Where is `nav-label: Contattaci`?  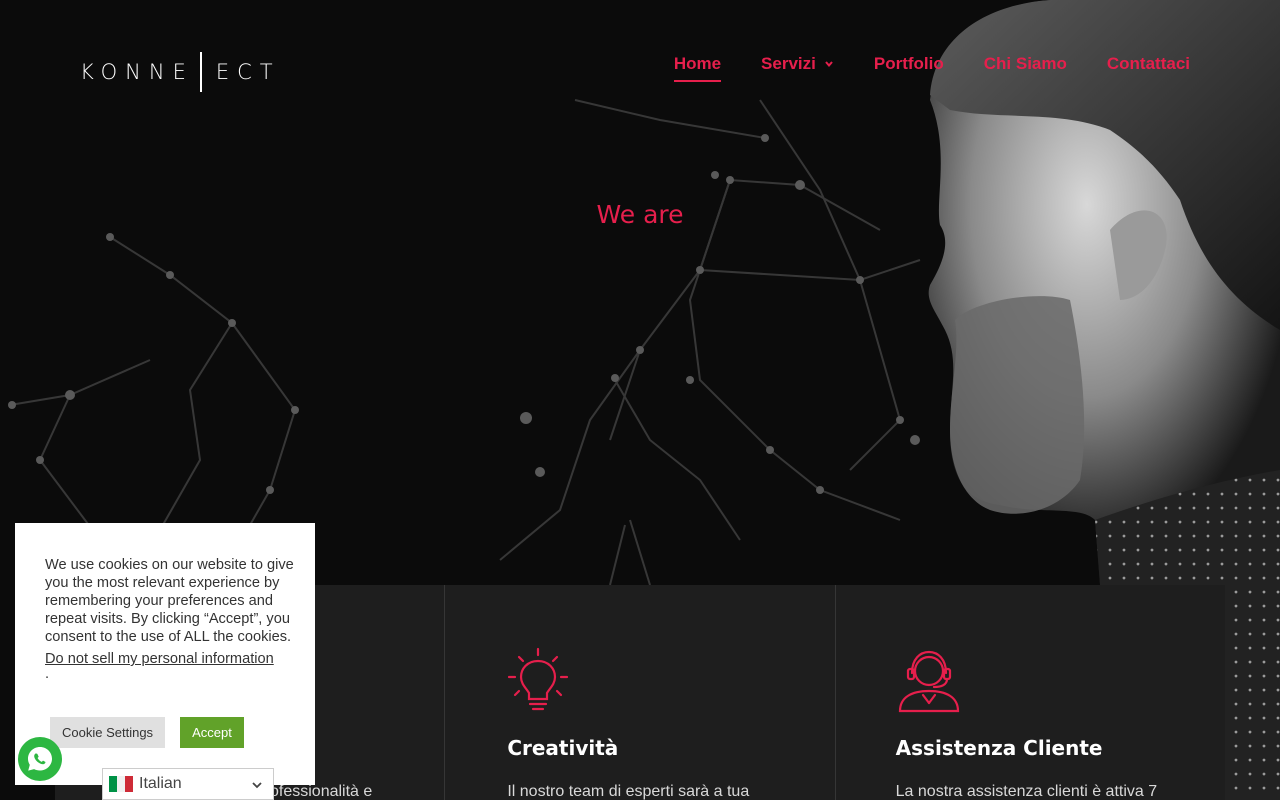
nav-label: Contattaci is located at coordinates (1148, 63).